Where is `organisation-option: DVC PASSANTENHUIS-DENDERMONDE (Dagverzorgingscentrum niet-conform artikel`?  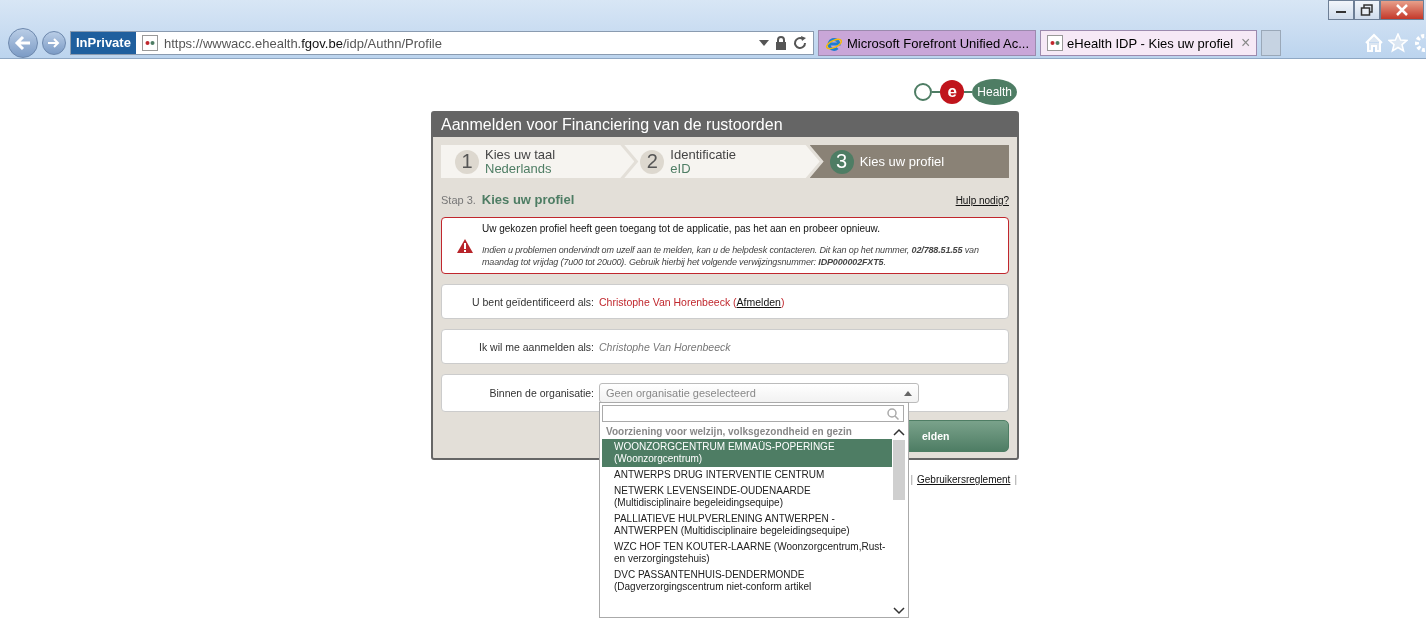
organisation-option: DVC PASSANTENHUIS-DENDERMONDE (Dagverzorgingscentrum niet-conform artikel is located at coordinates (747, 581).